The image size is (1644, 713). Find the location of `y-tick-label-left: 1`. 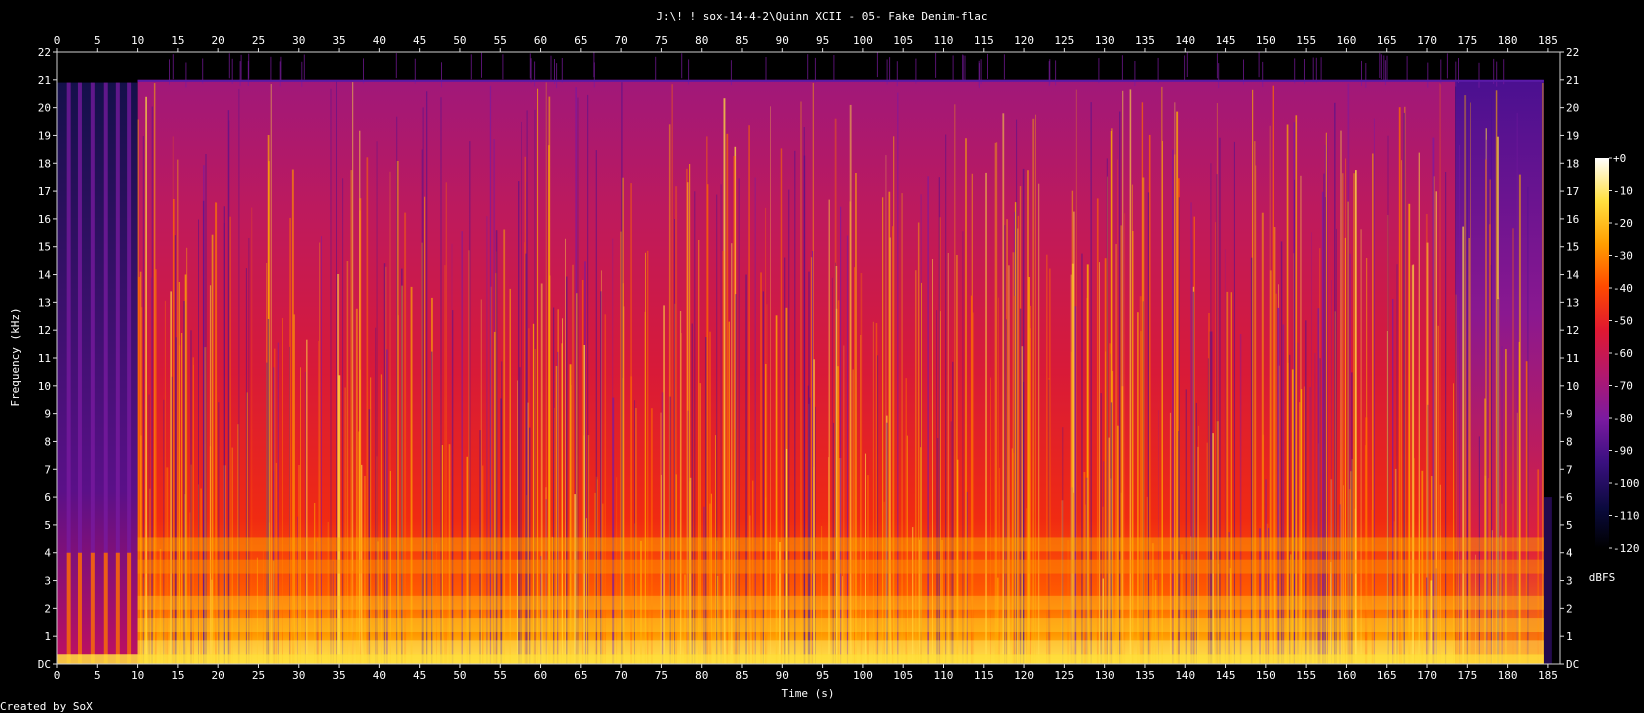

y-tick-label-left: 1 is located at coordinates (47, 636).